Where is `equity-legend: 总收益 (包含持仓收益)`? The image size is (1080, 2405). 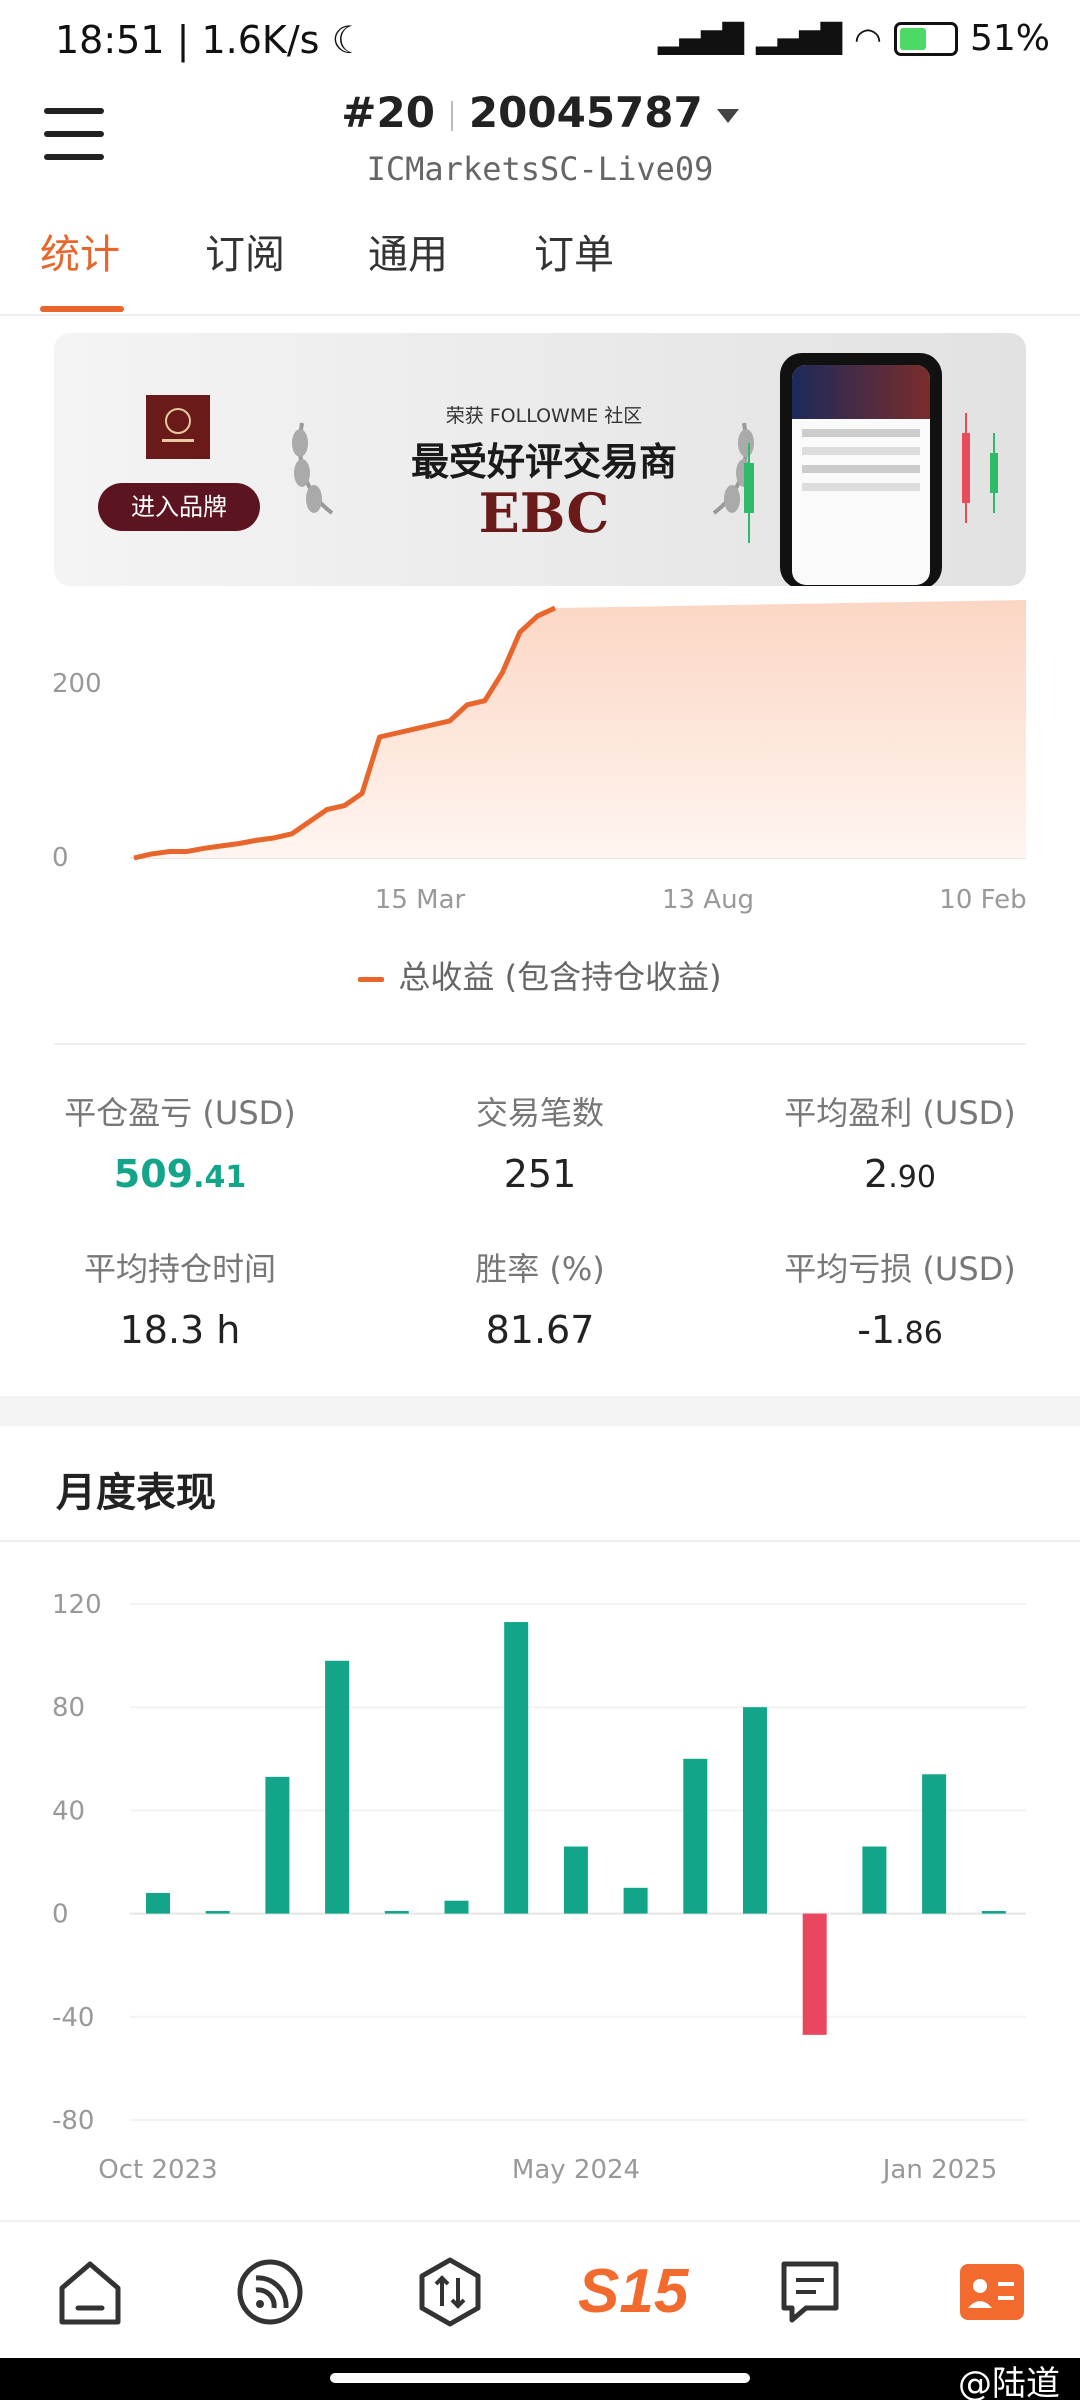 equity-legend: 总收益 (包含持仓收益) is located at coordinates (540, 975).